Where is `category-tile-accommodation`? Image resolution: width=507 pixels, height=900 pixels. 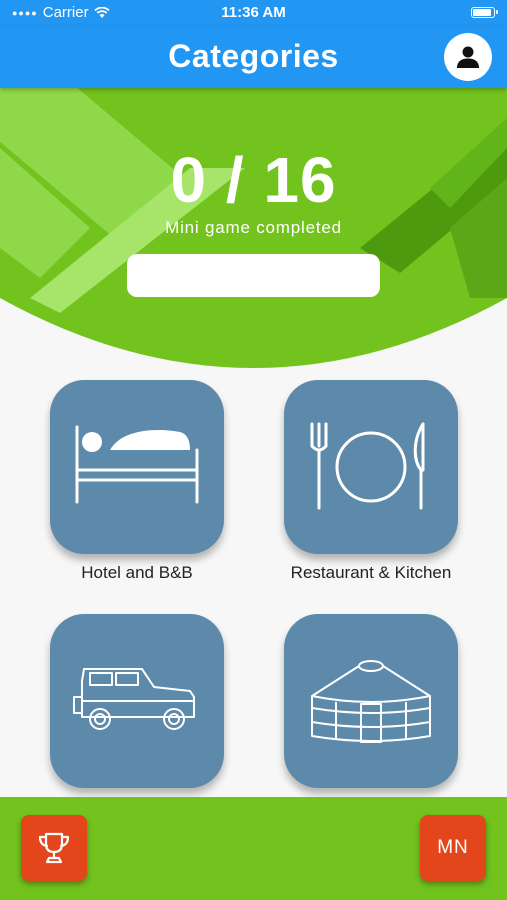 category-tile-accommodation is located at coordinates (371, 701).